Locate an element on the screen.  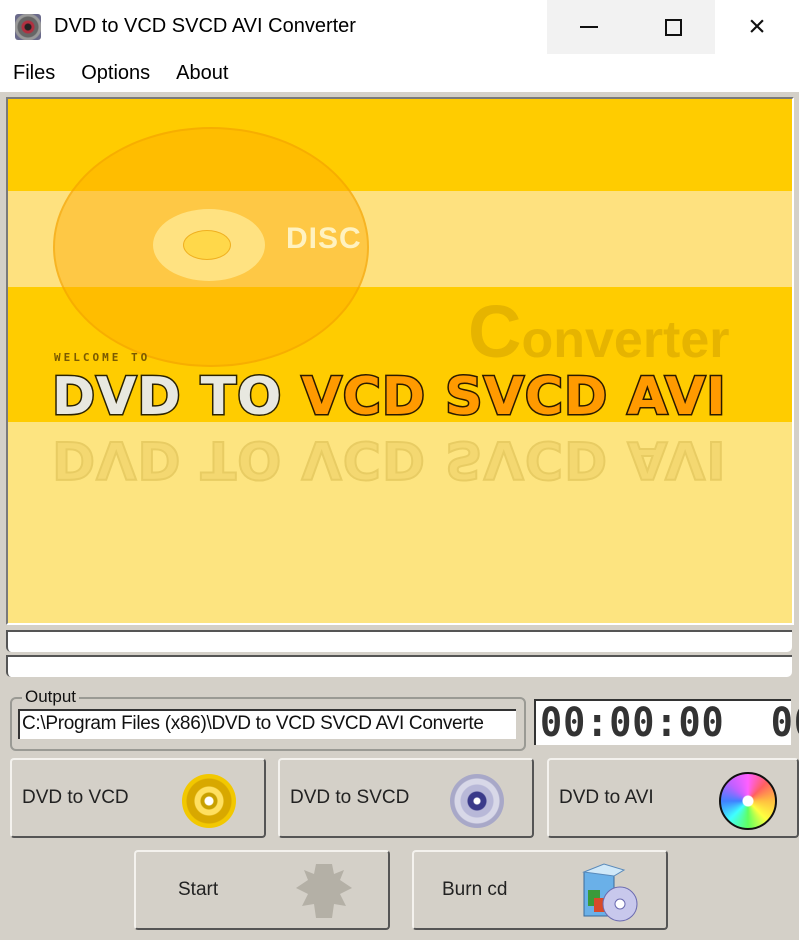
timer-text: 00:00:00 00 is located at coordinates (669, 723).